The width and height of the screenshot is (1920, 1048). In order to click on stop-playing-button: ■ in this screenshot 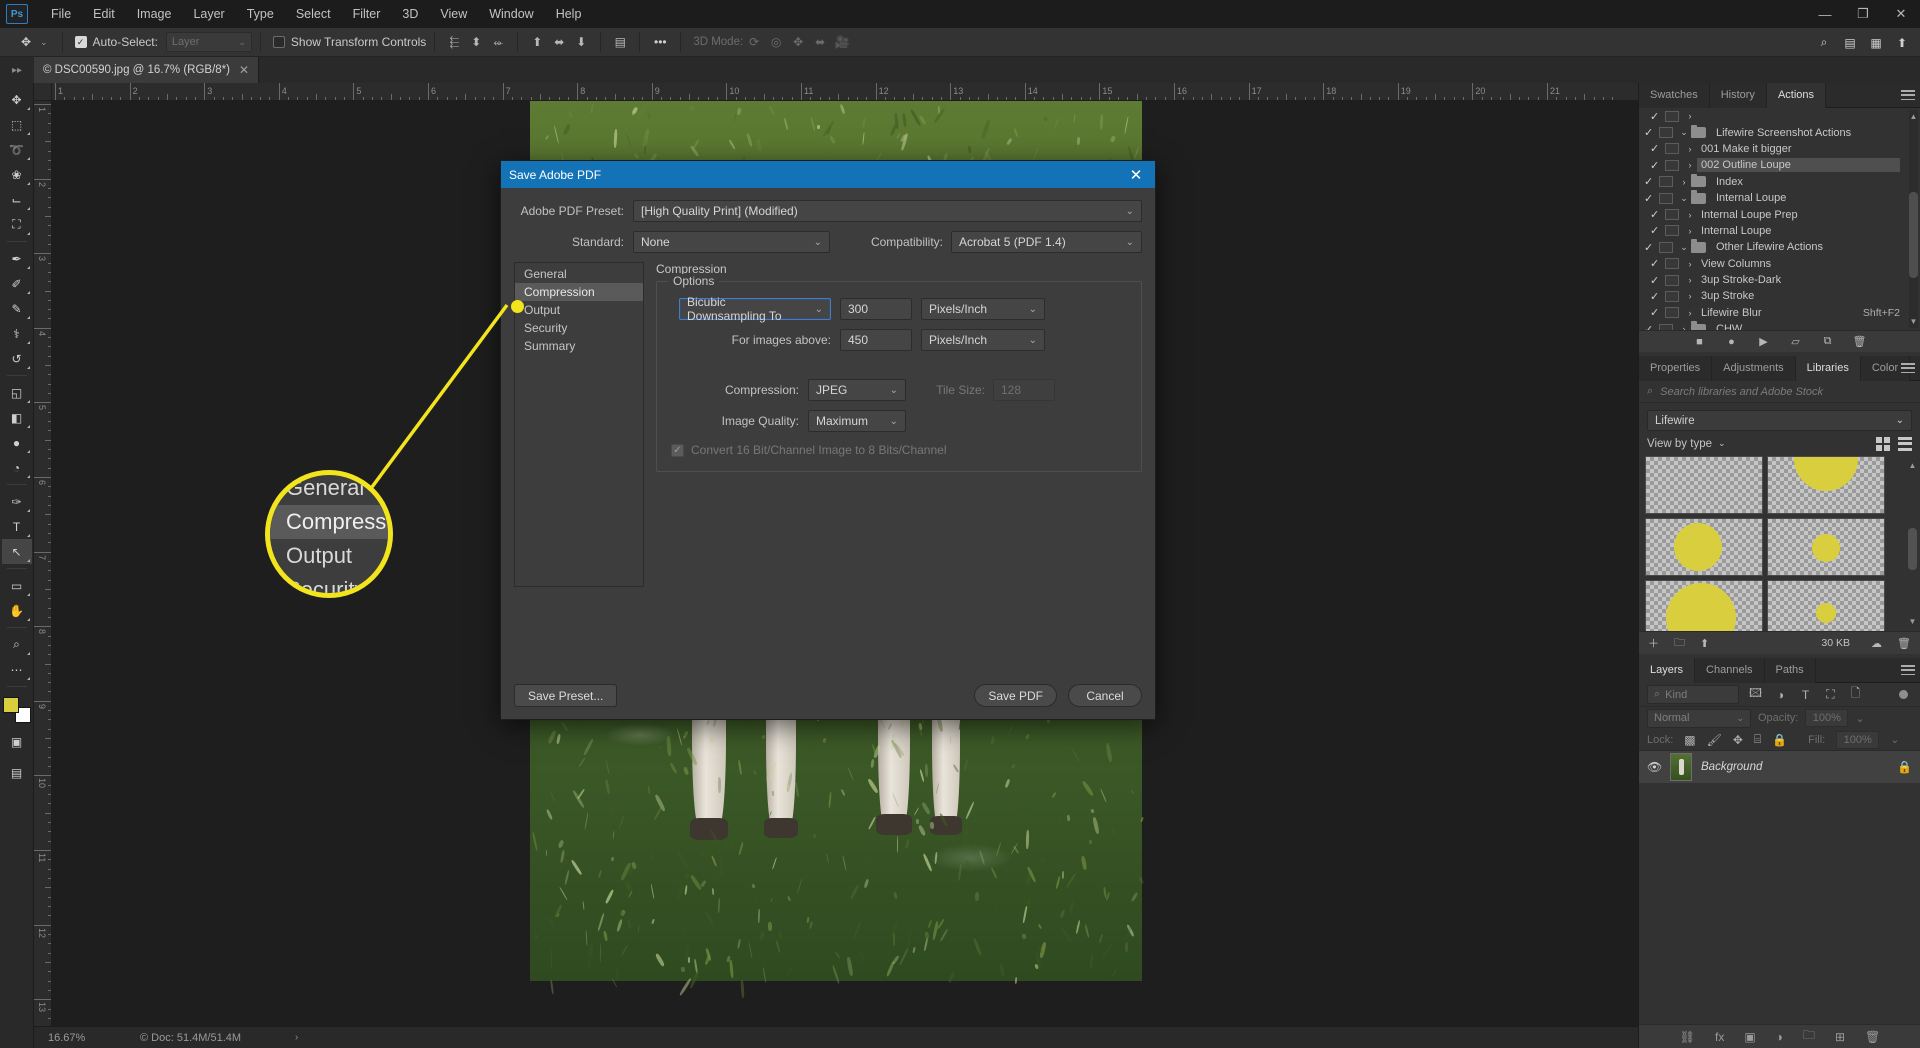, I will do `click(1699, 341)`.